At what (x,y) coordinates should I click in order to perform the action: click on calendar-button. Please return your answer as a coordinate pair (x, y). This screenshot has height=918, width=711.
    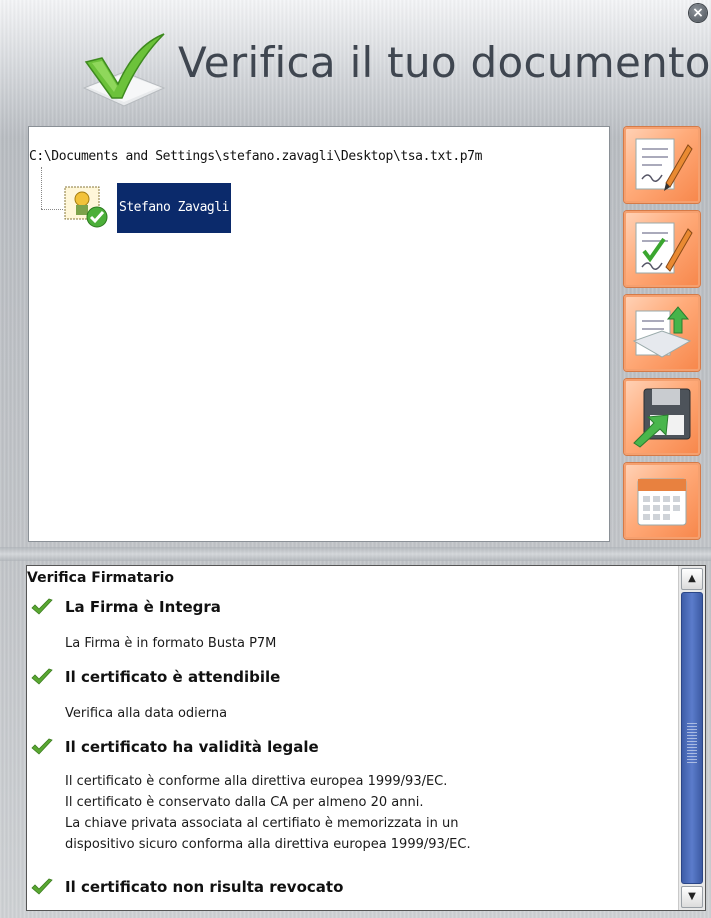
    Looking at the image, I should click on (662, 501).